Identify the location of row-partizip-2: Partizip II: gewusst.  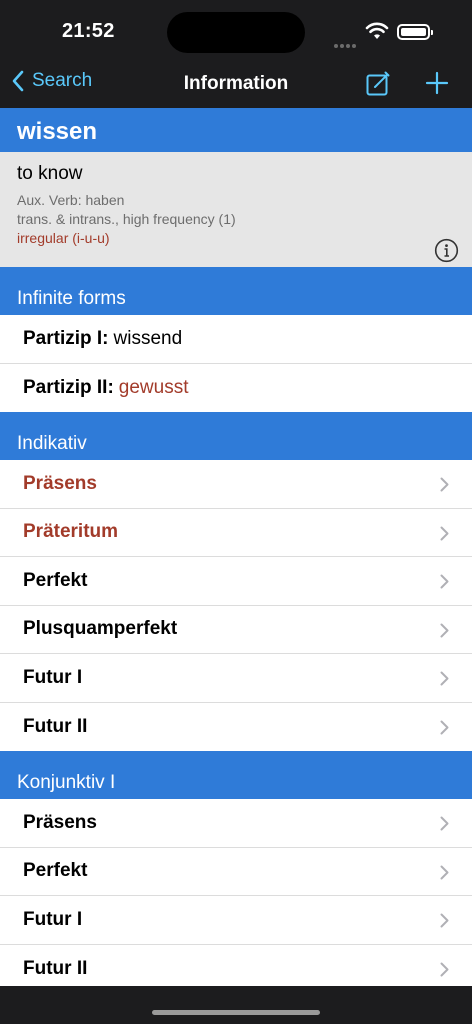
(236, 387).